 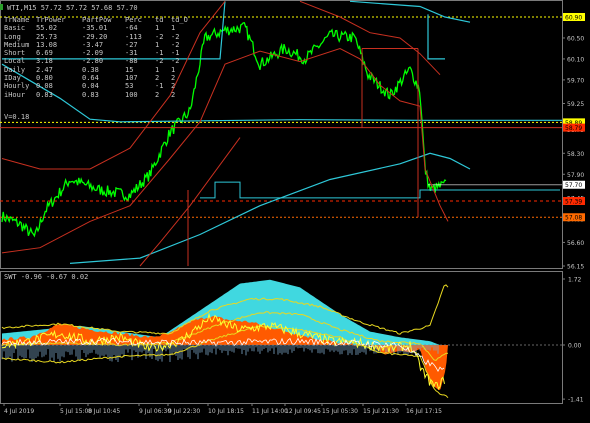 What do you see at coordinates (133, 36) in the screenshot?
I see `table-cell: -113` at bounding box center [133, 36].